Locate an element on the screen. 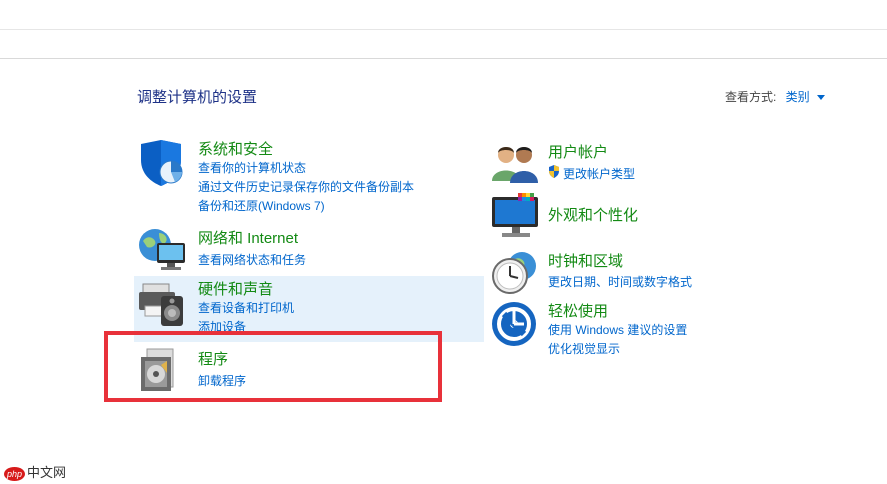  change-account-type-link: 更改帐户类型 is located at coordinates (599, 173).